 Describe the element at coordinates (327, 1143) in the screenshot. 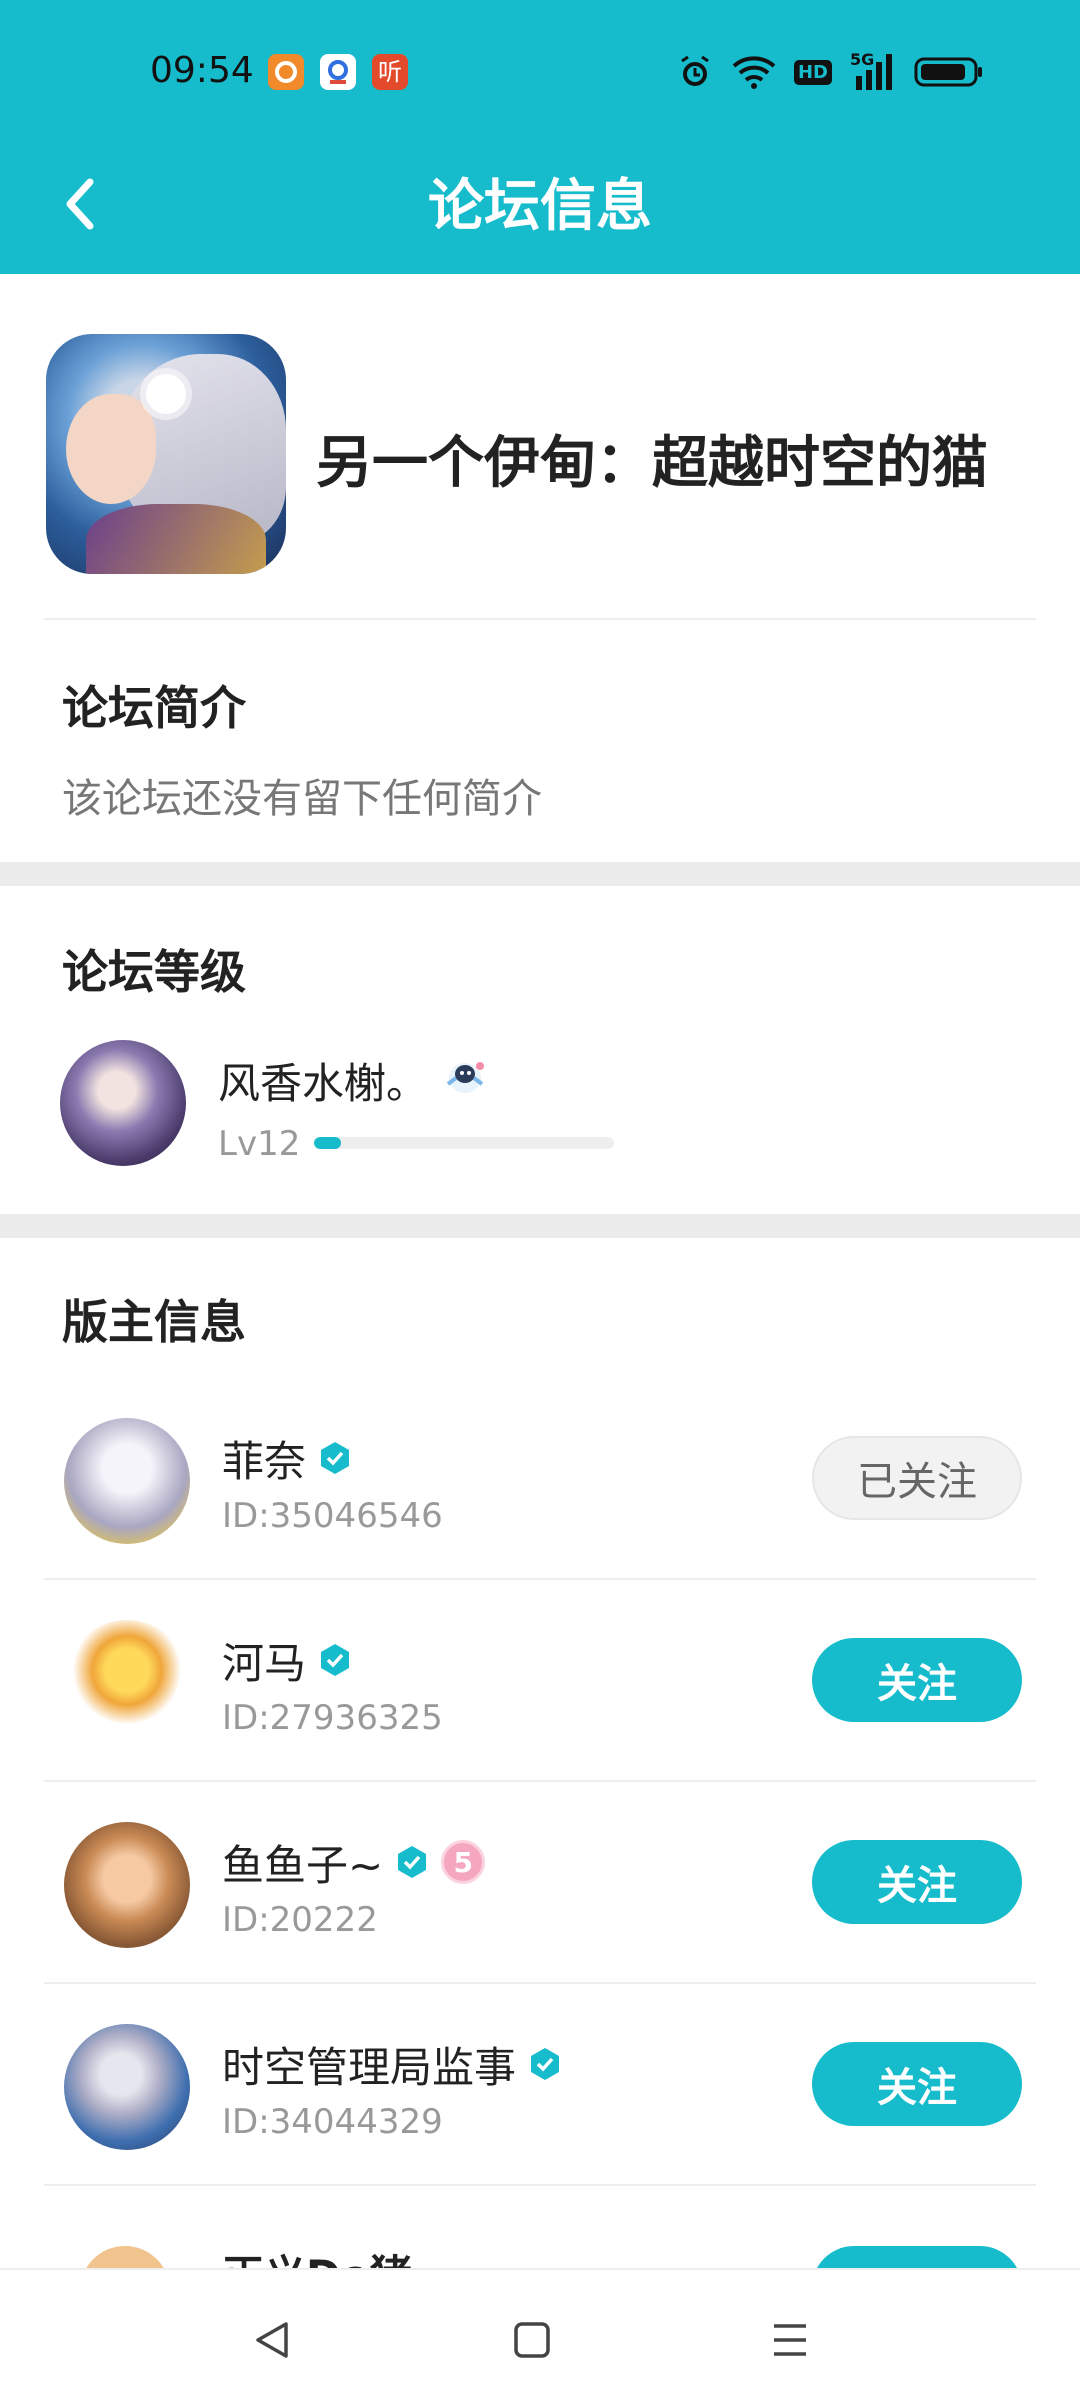

I see `level-progress-fill` at that location.